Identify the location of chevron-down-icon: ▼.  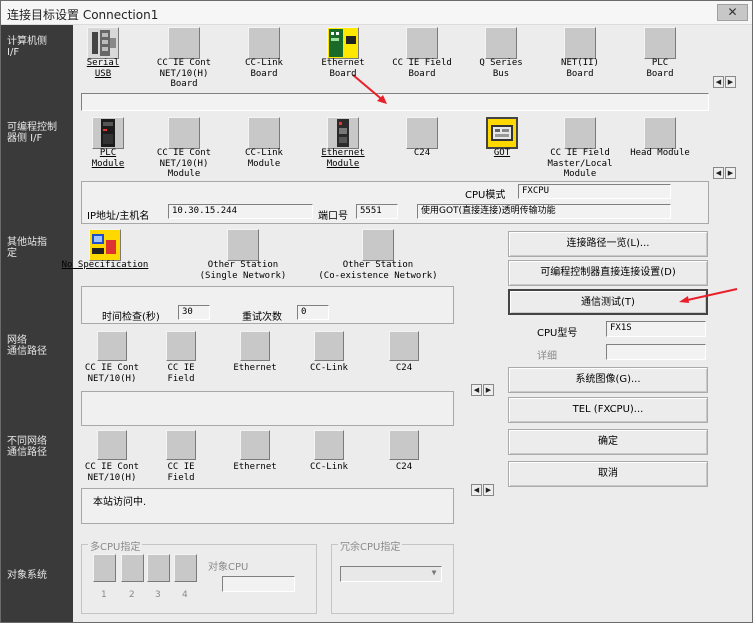
(434, 572).